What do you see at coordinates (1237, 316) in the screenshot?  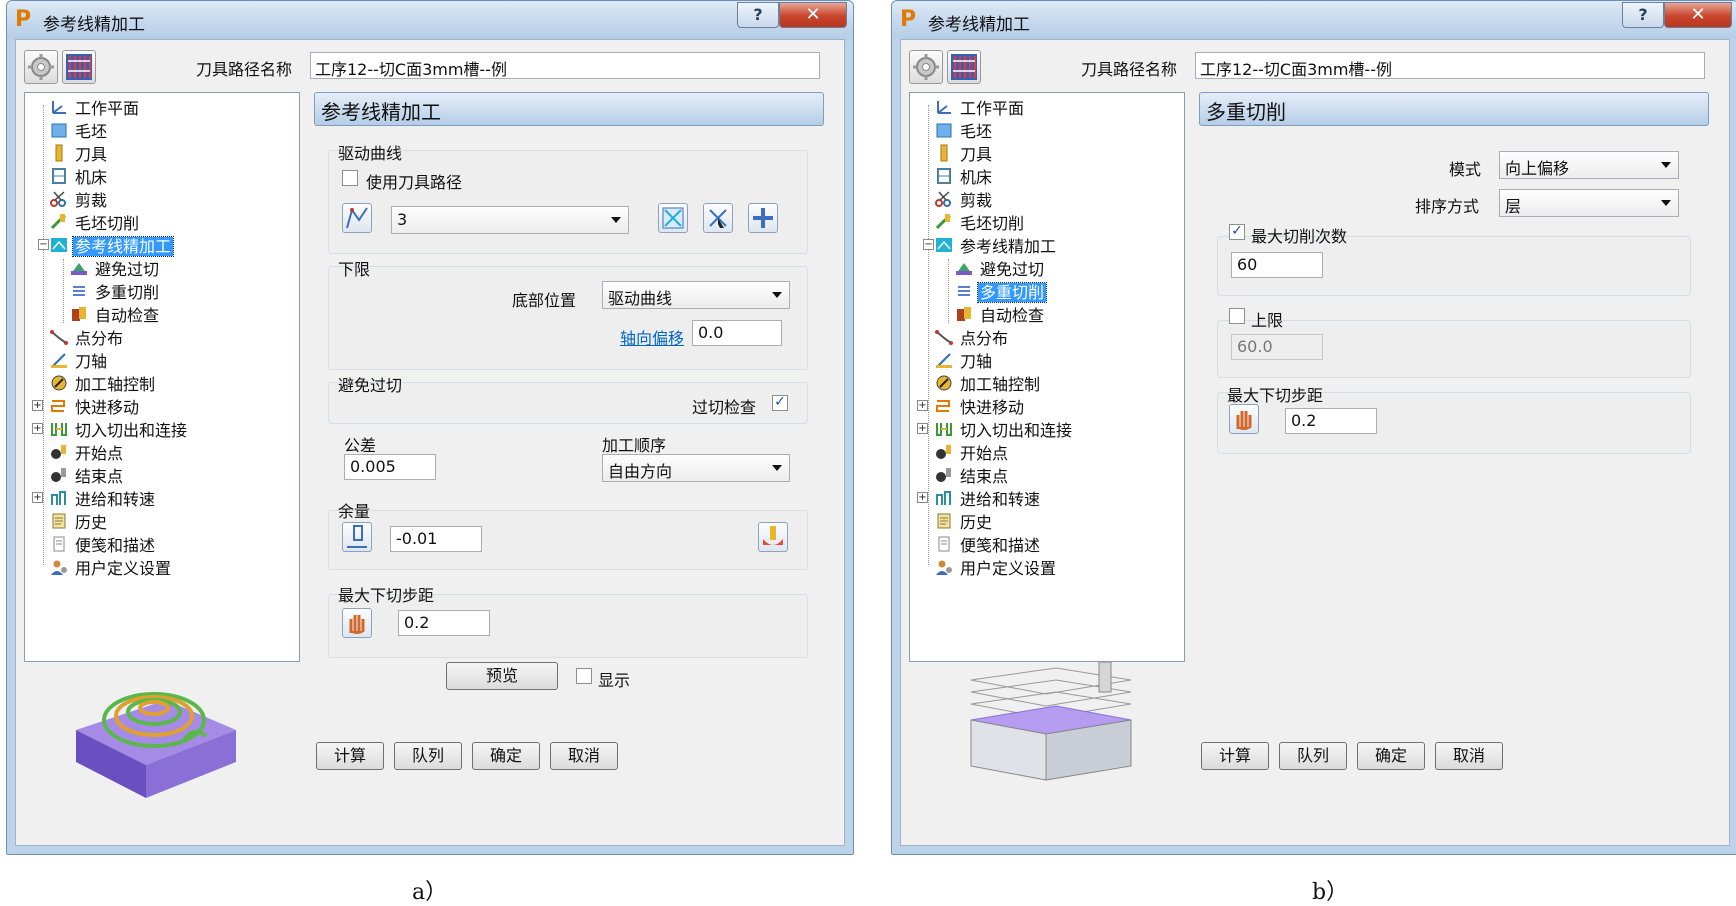 I see `upper-limit-checkbox` at bounding box center [1237, 316].